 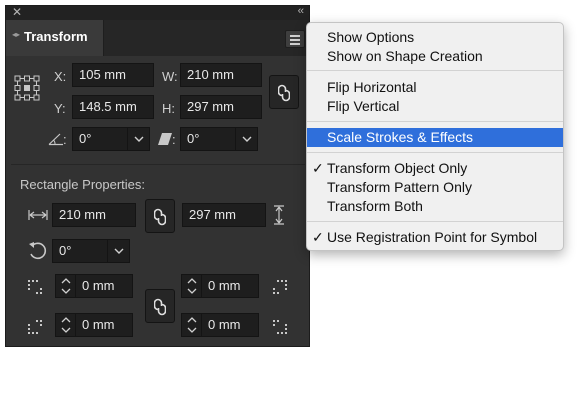 I want to click on reference-point-icon, so click(x=27, y=88).